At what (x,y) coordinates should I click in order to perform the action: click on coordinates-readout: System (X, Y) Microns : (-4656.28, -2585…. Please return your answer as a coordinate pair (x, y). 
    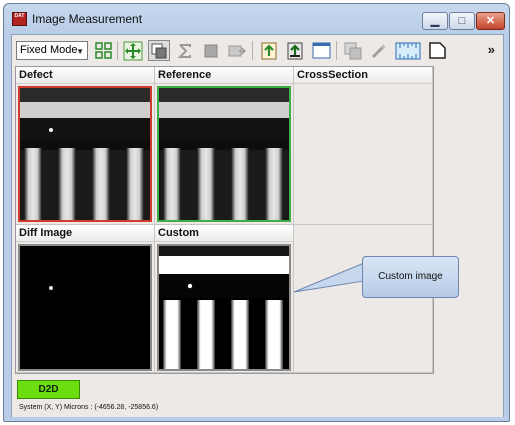
    Looking at the image, I should click on (89, 407).